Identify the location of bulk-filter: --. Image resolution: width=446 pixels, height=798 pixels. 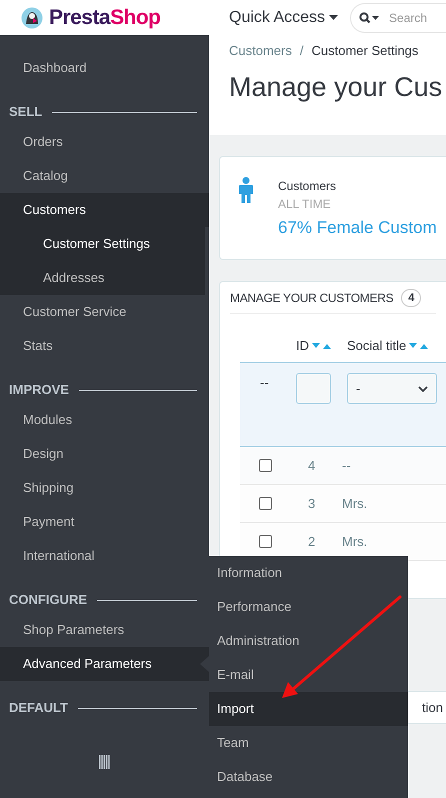
(265, 383).